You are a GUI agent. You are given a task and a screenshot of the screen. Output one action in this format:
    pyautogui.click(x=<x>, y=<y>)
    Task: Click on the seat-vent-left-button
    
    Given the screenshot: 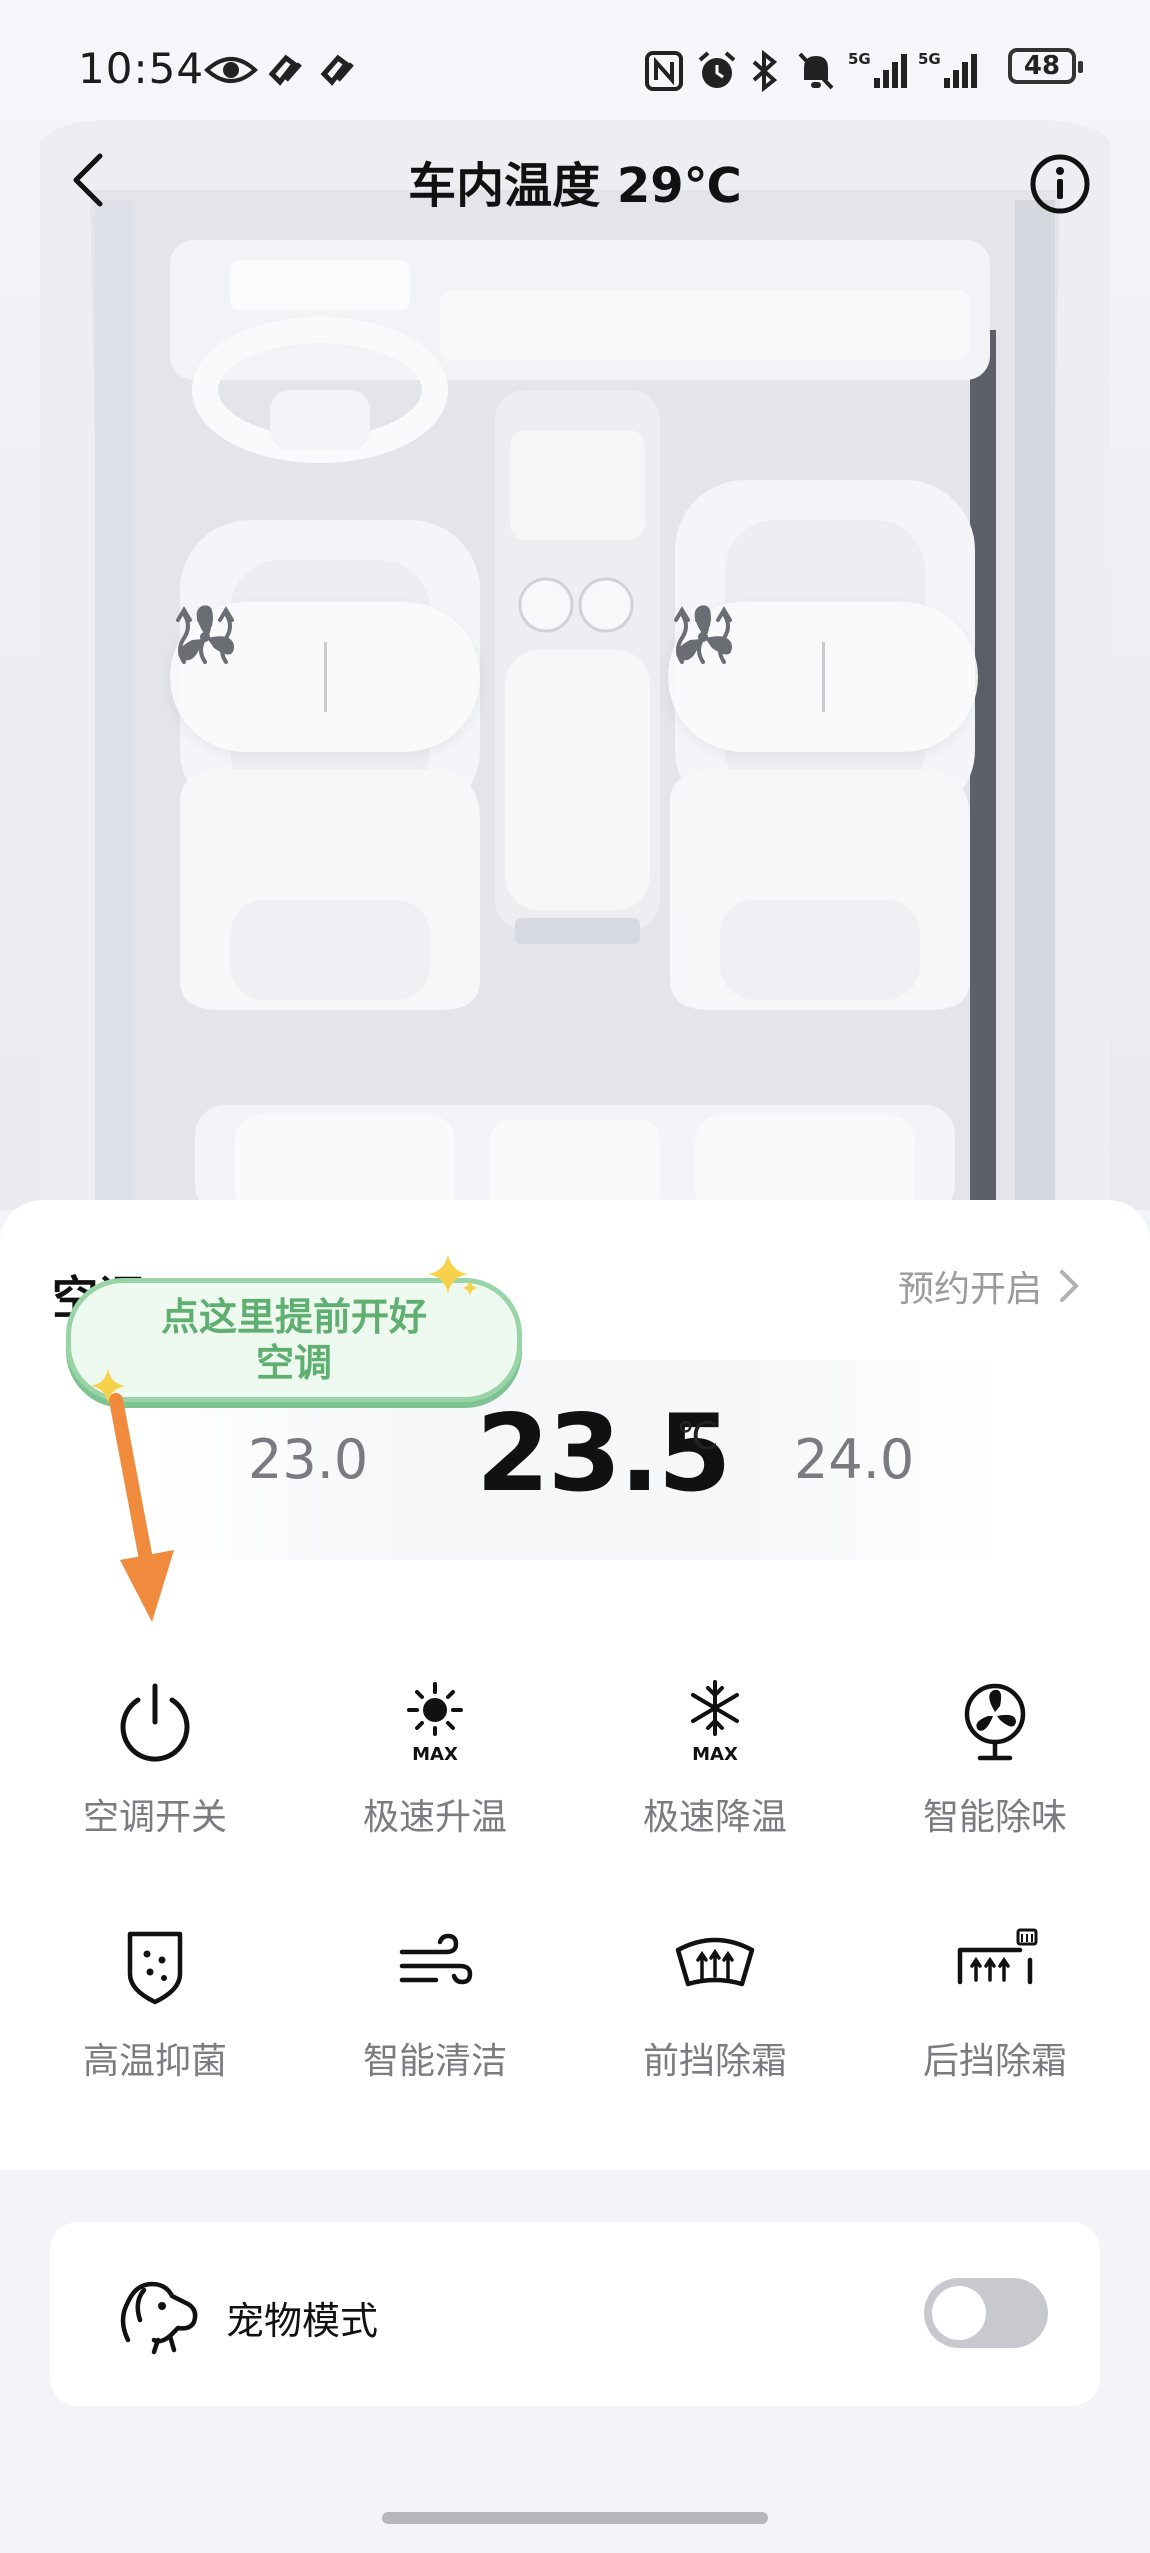 What is the action you would take?
    pyautogui.click(x=317, y=661)
    